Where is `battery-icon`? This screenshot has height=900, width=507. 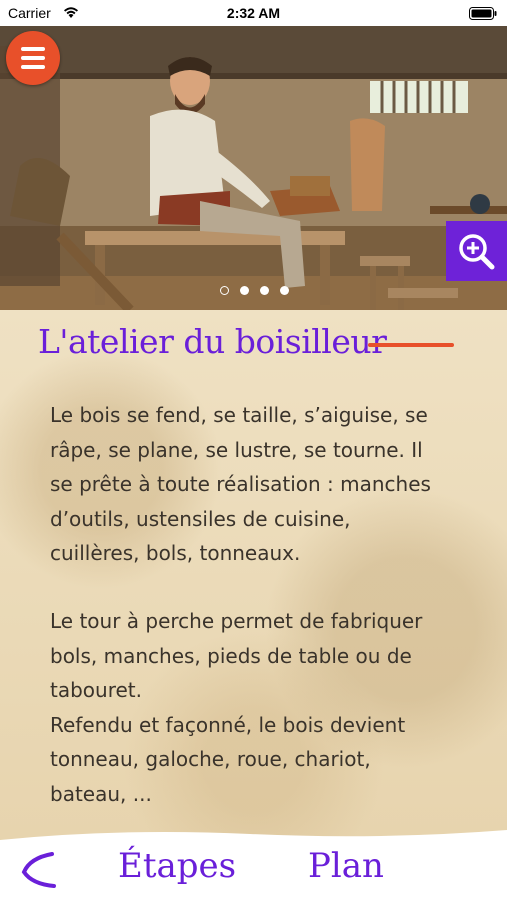
battery-icon is located at coordinates (483, 13).